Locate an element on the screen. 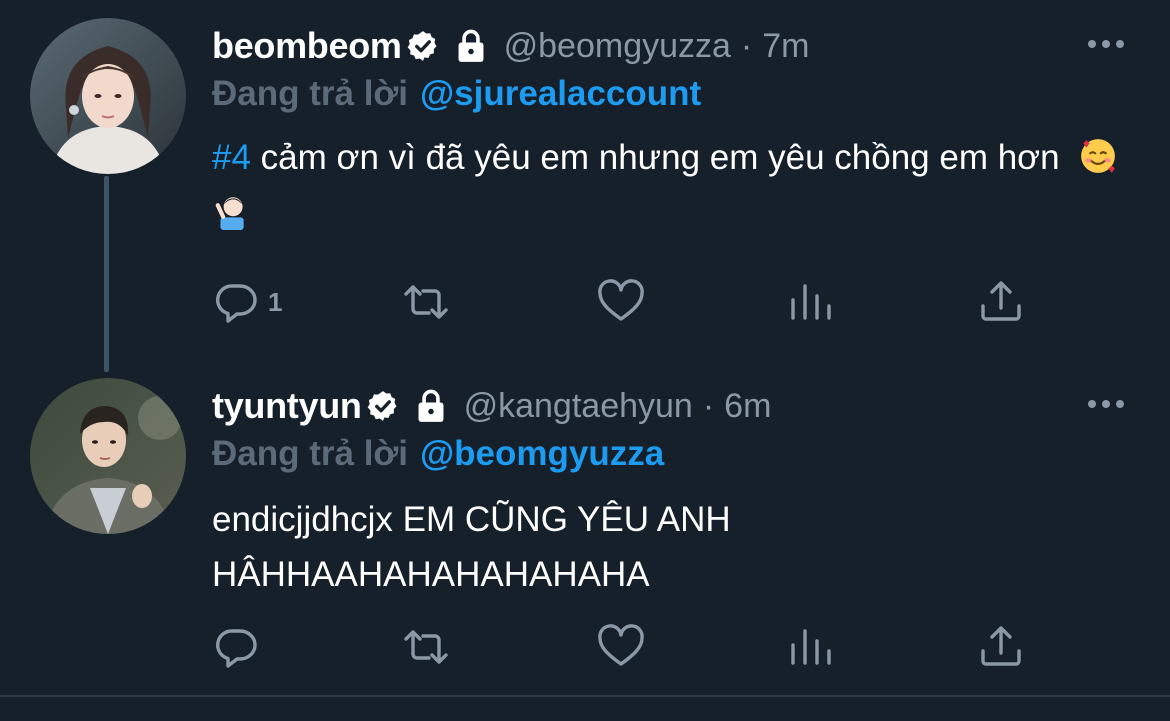  replying-to: Đang trả lời @sjurealaccount is located at coordinates (456, 94).